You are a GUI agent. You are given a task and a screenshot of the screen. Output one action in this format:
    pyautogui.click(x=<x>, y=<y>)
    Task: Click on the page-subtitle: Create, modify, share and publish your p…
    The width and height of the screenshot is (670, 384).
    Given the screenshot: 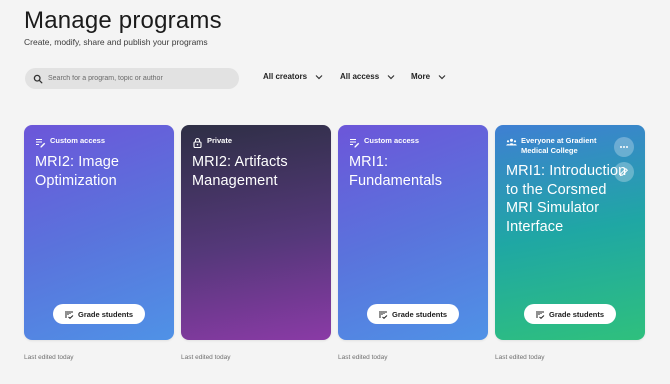 What is the action you would take?
    pyautogui.click(x=116, y=42)
    